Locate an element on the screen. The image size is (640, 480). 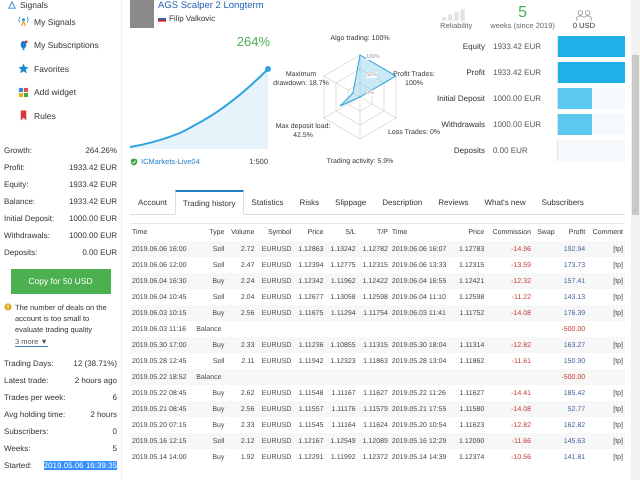
widget-icon is located at coordinates (23, 92).